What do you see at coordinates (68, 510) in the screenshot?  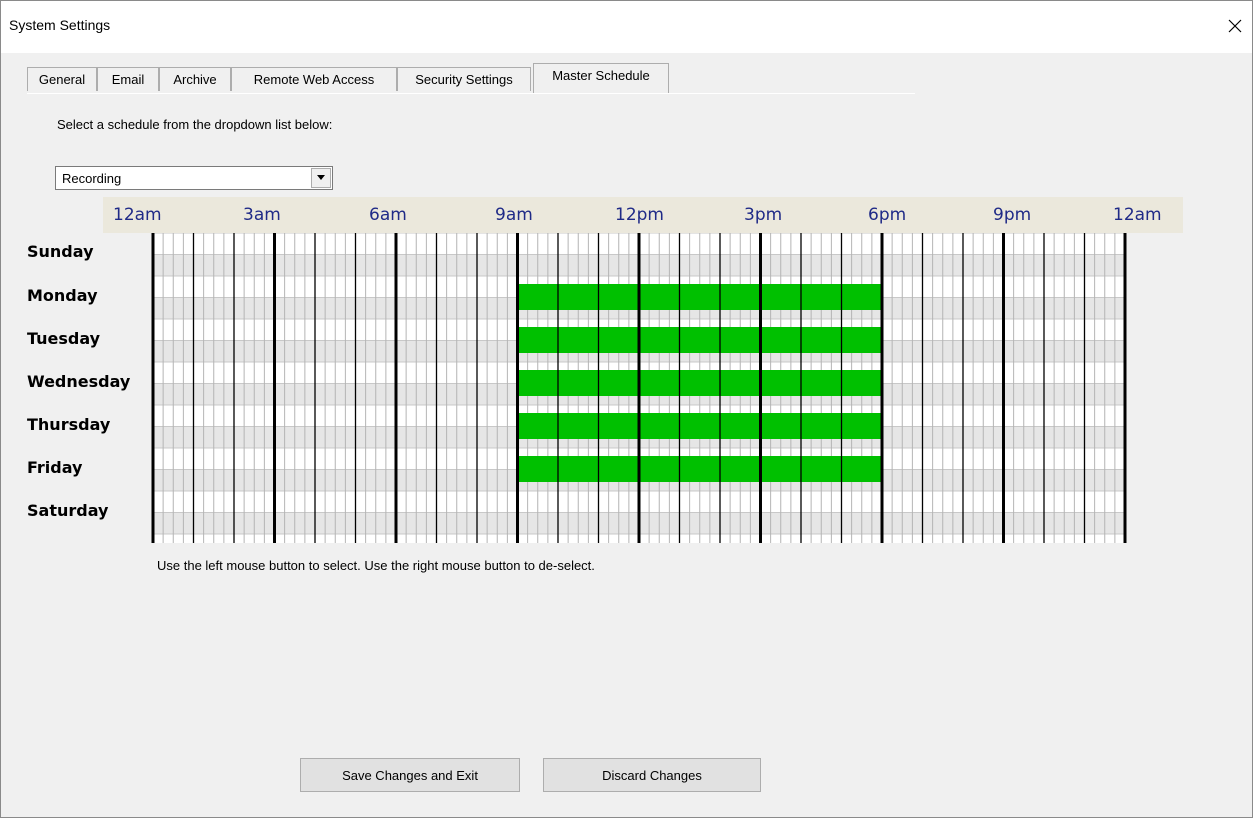 I see `day-label-saturday: Saturday` at bounding box center [68, 510].